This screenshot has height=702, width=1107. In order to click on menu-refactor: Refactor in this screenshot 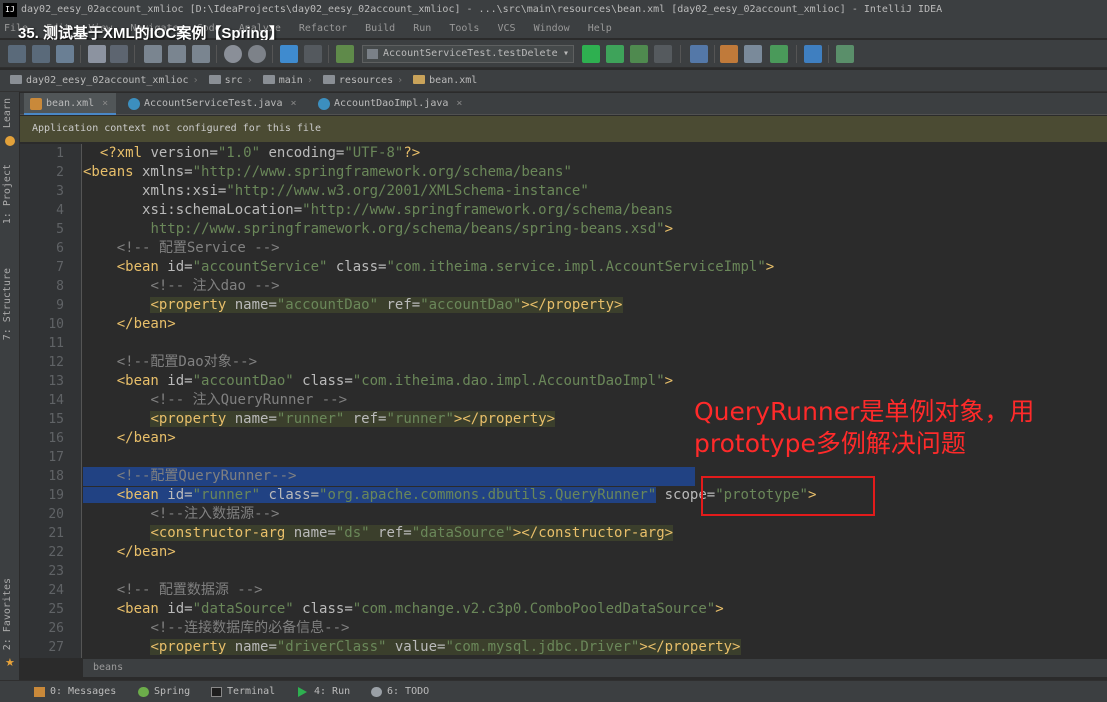, I will do `click(323, 28)`.